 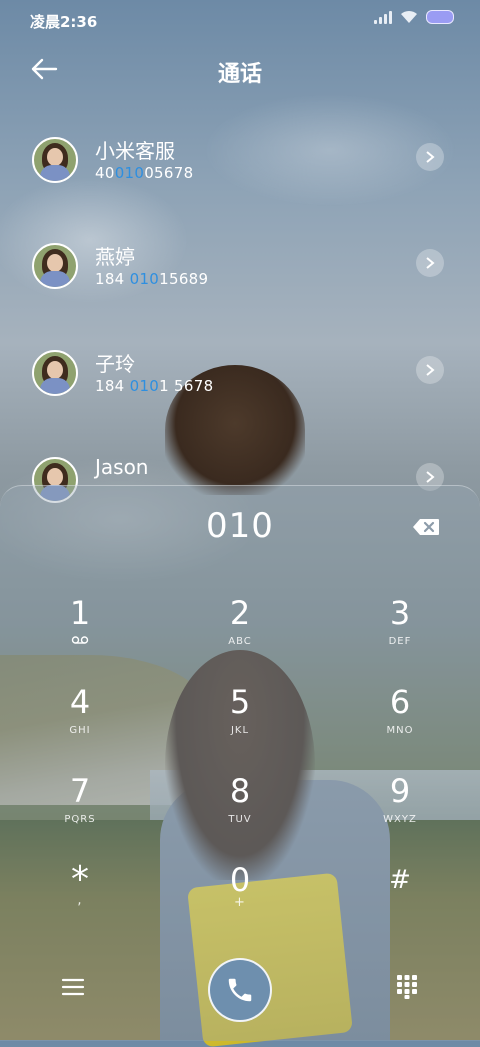 What do you see at coordinates (440, 17) in the screenshot?
I see `battery-icon` at bounding box center [440, 17].